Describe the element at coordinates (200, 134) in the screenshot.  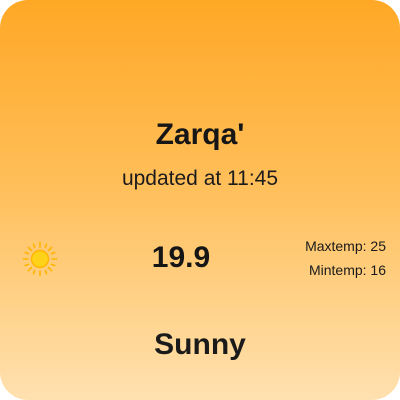
I see `city-name: Zarqa'` at that location.